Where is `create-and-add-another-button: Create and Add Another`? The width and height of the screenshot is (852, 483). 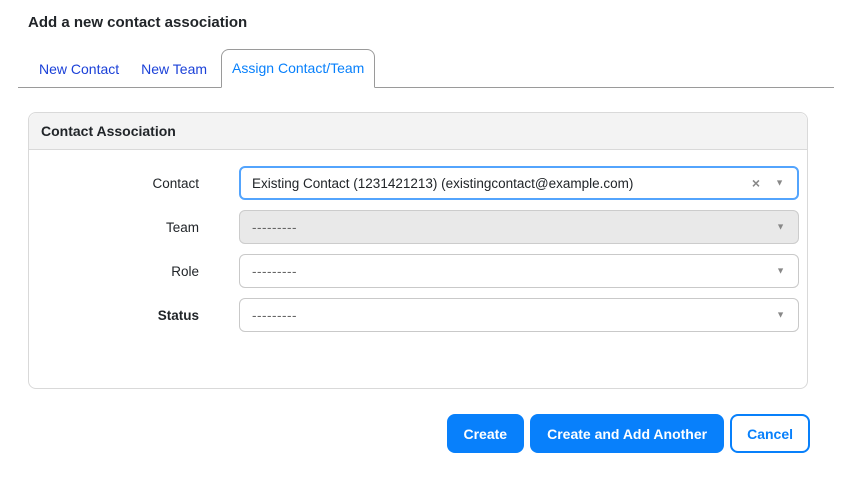 create-and-add-another-button: Create and Add Another is located at coordinates (627, 433).